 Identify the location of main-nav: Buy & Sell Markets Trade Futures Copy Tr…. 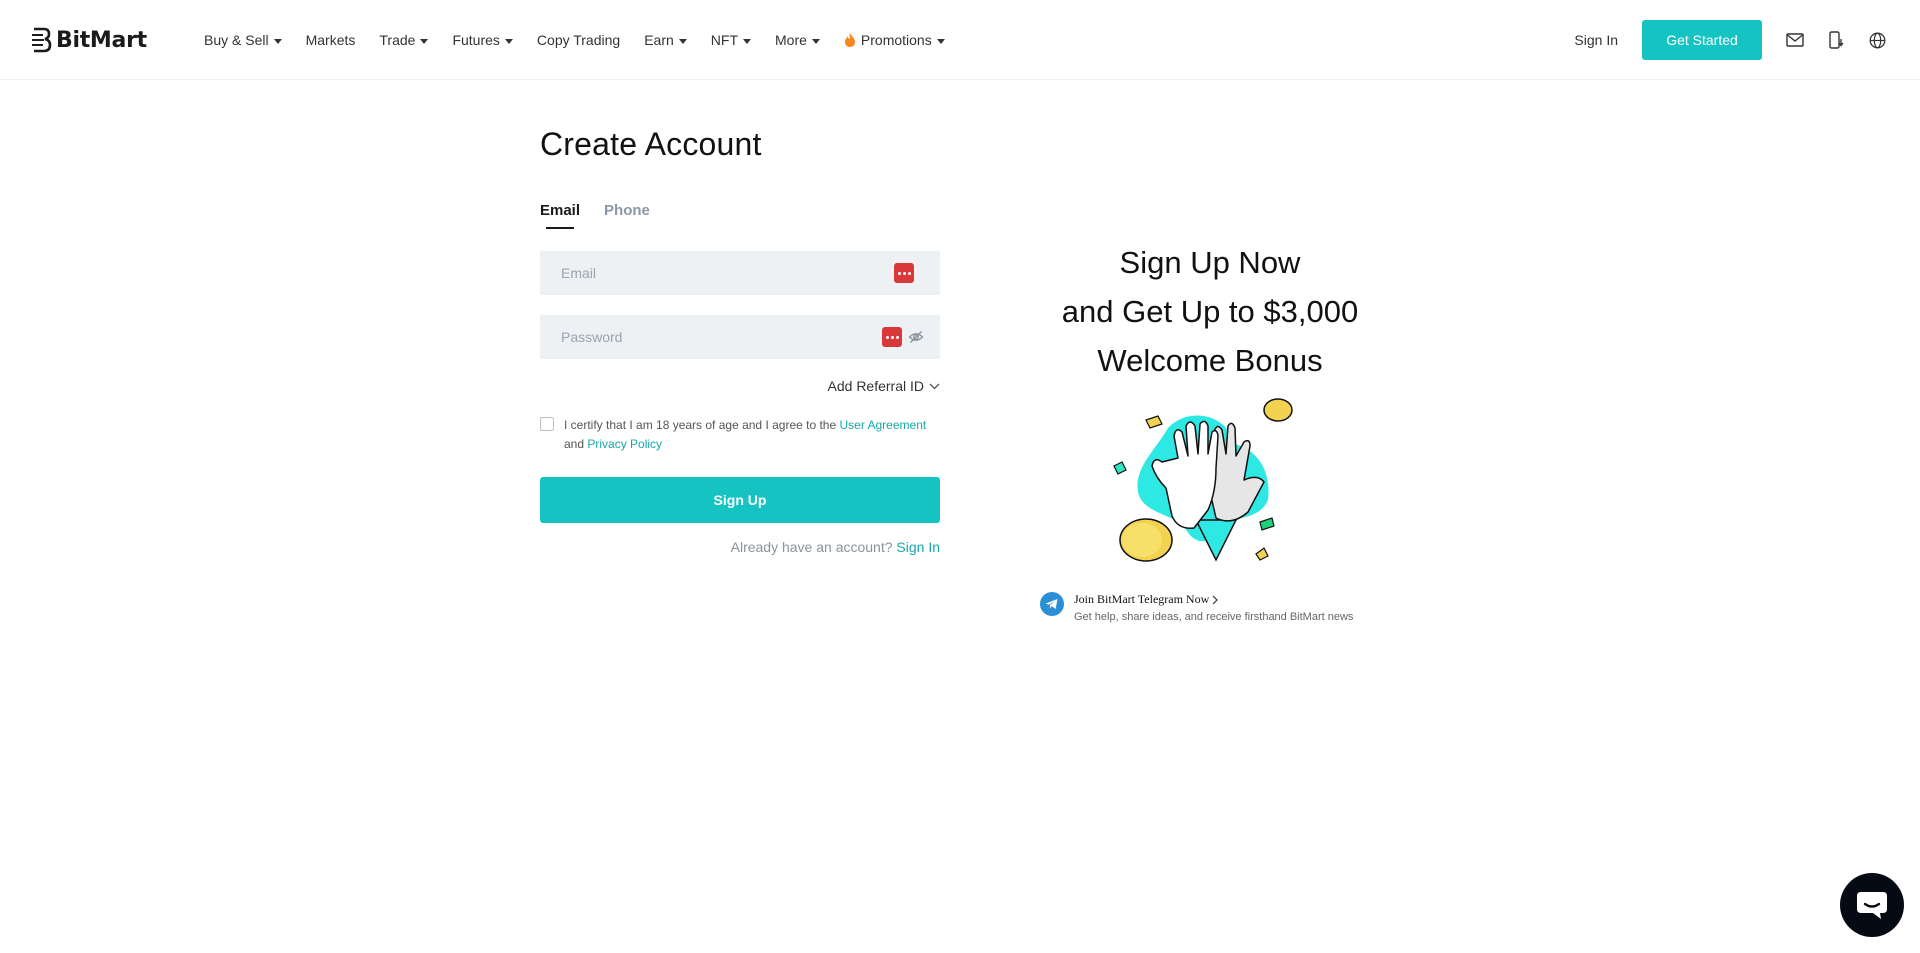
(586, 40).